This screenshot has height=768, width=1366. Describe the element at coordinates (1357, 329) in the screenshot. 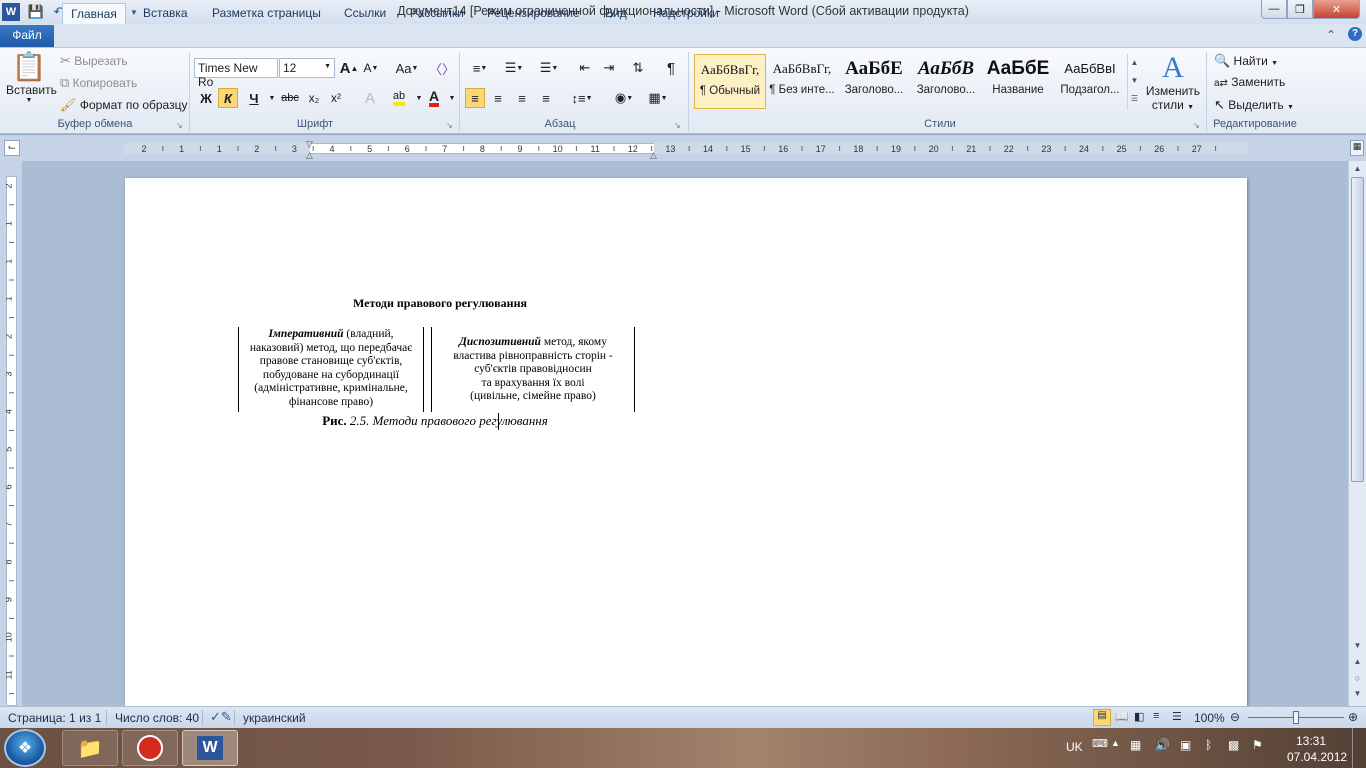

I see `scrollbar-thumb` at that location.